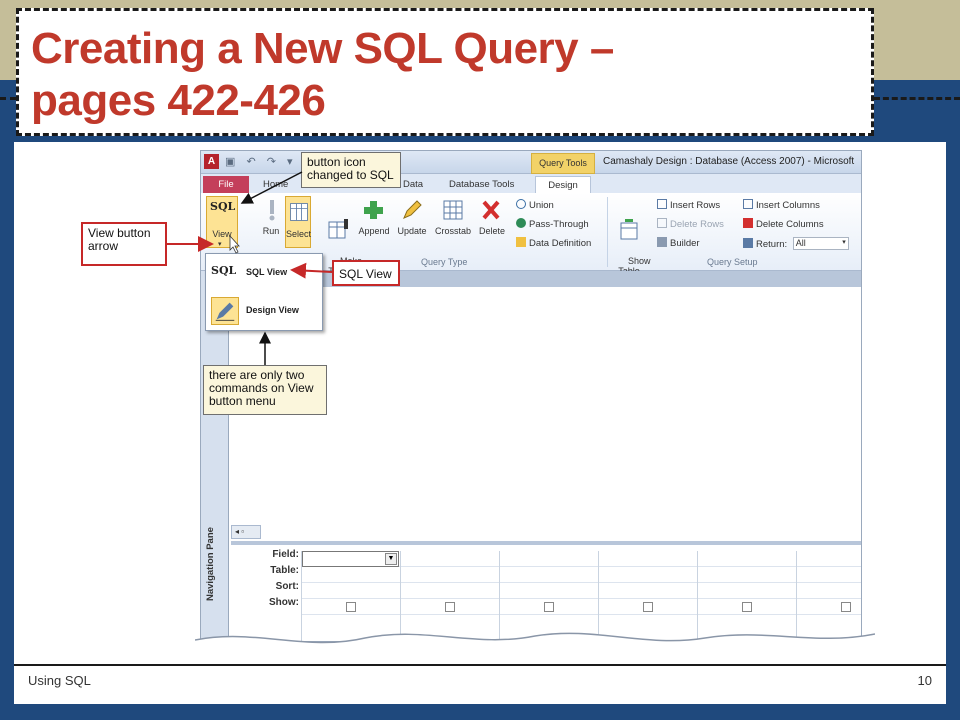 The image size is (960, 720). What do you see at coordinates (481, 184) in the screenshot?
I see `tab-database-tools: Database Tools` at bounding box center [481, 184].